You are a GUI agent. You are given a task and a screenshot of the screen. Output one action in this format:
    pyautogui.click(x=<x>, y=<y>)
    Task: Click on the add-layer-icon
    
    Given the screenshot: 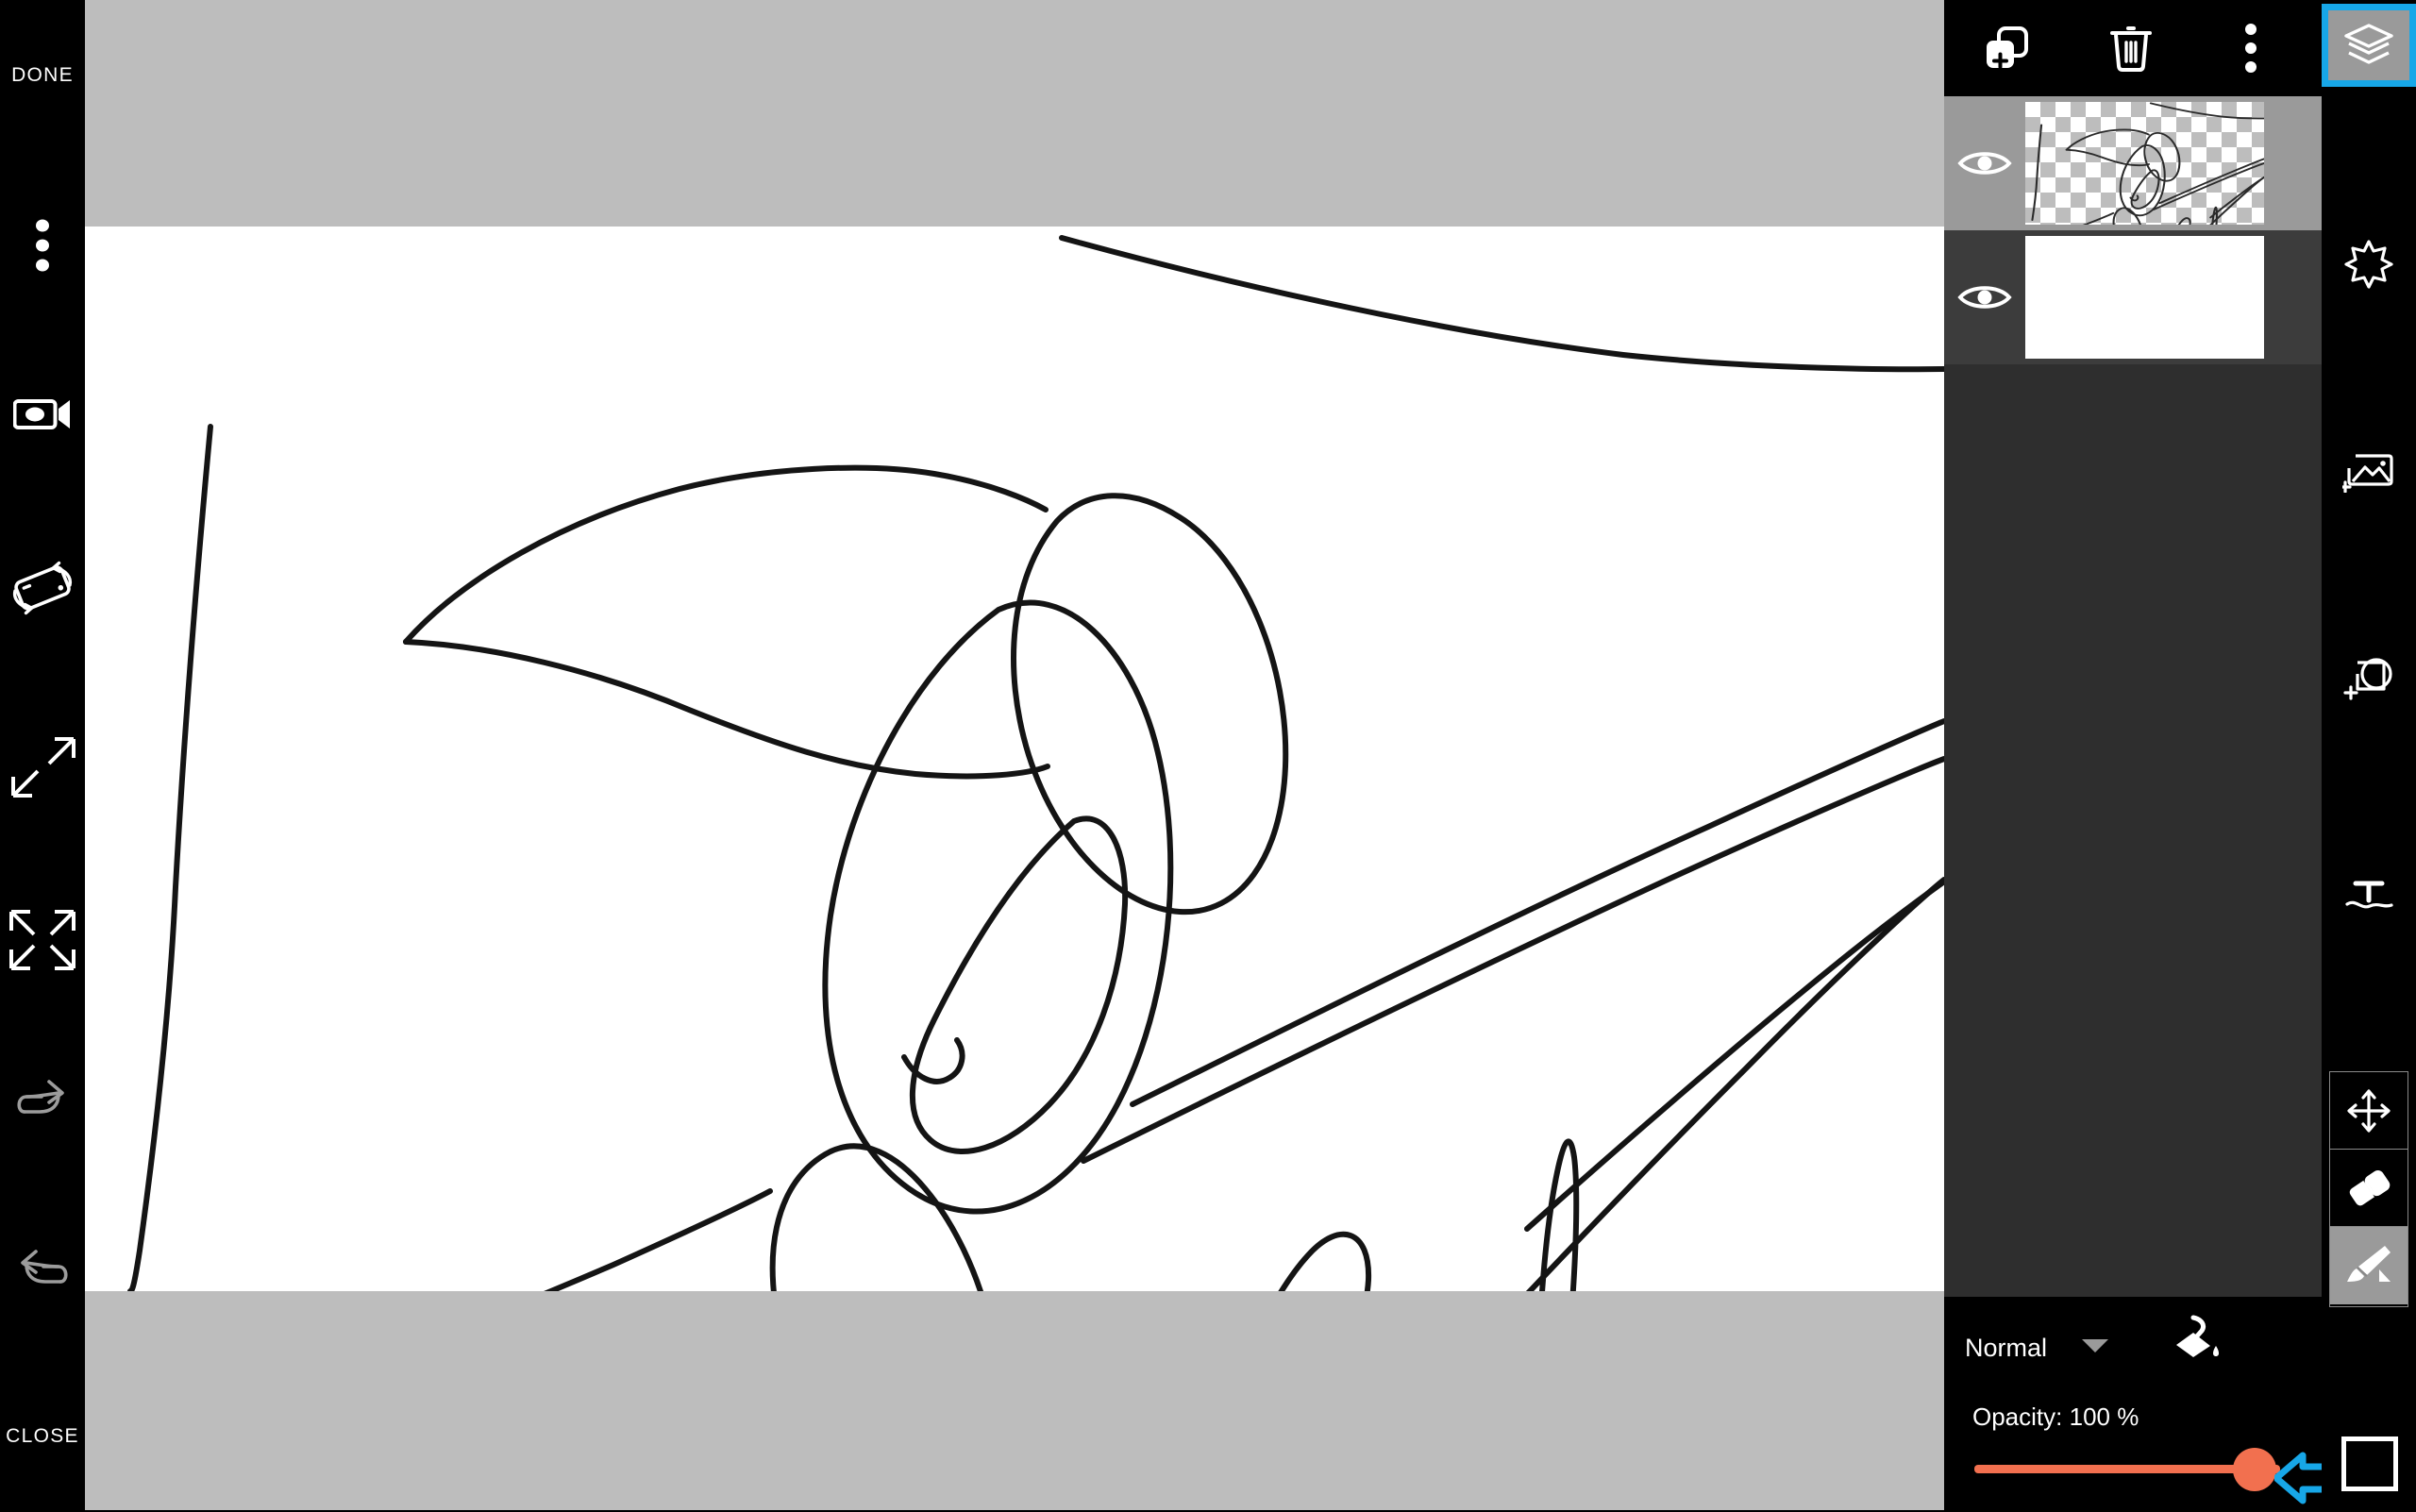 What is the action you would take?
    pyautogui.click(x=2006, y=48)
    